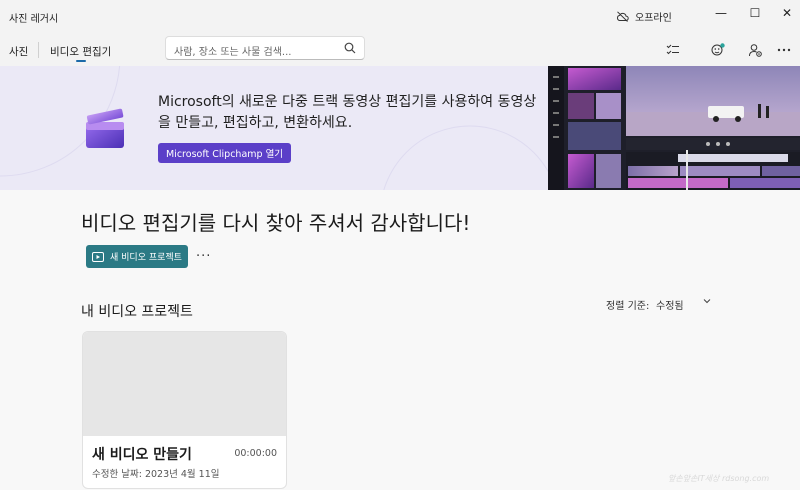  I want to click on tab-photos: 사진, so click(18, 51).